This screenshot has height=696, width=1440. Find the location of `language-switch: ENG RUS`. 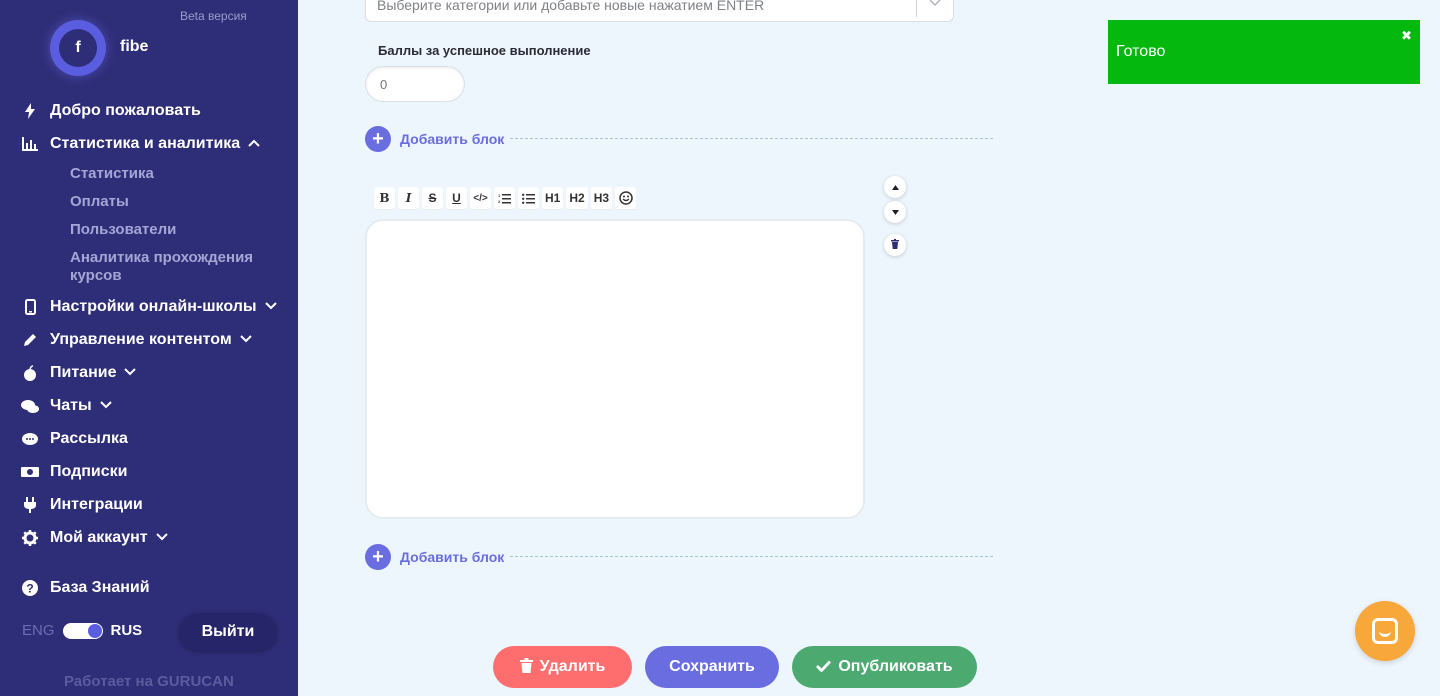

language-switch: ENG RUS is located at coordinates (82, 630).